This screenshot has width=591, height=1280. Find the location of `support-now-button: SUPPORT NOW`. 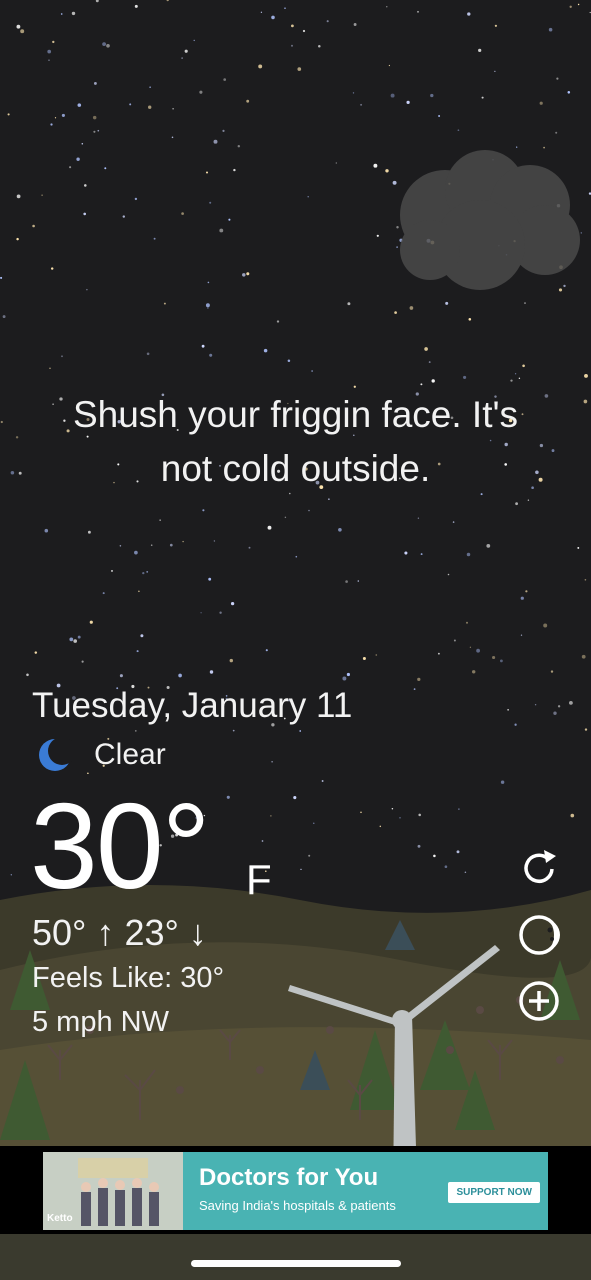

support-now-button: SUPPORT NOW is located at coordinates (494, 1192).